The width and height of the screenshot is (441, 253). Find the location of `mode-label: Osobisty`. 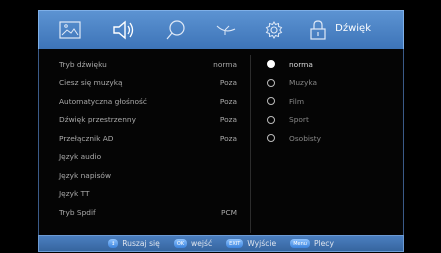

mode-label: Osobisty is located at coordinates (305, 138).